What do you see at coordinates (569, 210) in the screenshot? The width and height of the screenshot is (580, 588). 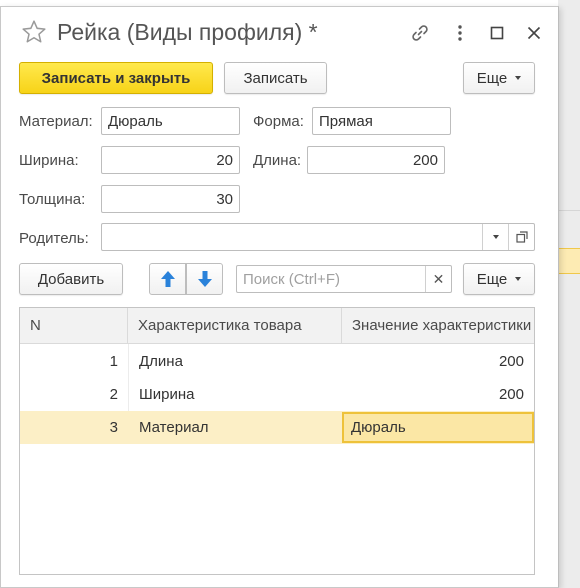 I see `background-divider` at bounding box center [569, 210].